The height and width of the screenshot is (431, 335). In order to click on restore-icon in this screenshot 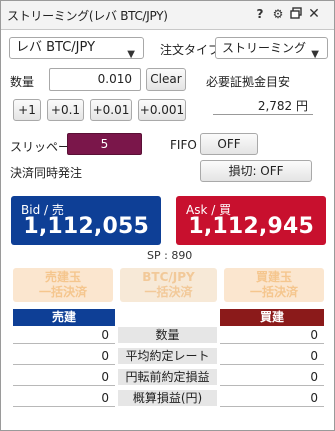, I will do `click(296, 14)`.